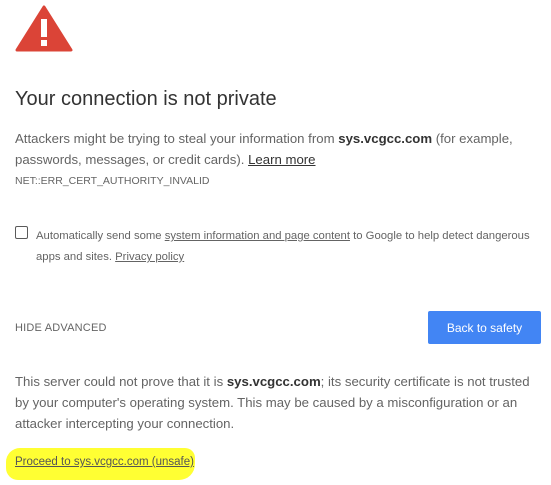 This screenshot has height=485, width=551. I want to click on proceed-unsafe-link: Proceed to sys.vcgcc.com (unsafe), so click(104, 462).